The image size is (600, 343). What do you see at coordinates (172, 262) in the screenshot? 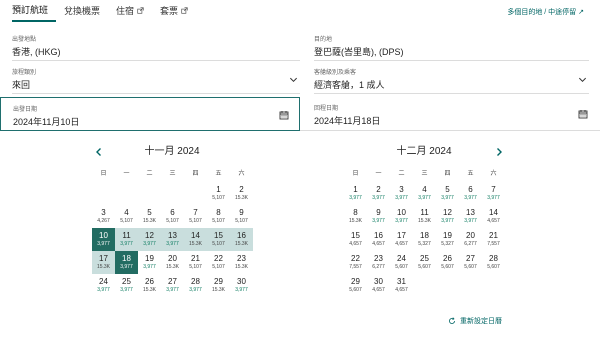
I see `calendar-day: 20 15.3K` at bounding box center [172, 262].